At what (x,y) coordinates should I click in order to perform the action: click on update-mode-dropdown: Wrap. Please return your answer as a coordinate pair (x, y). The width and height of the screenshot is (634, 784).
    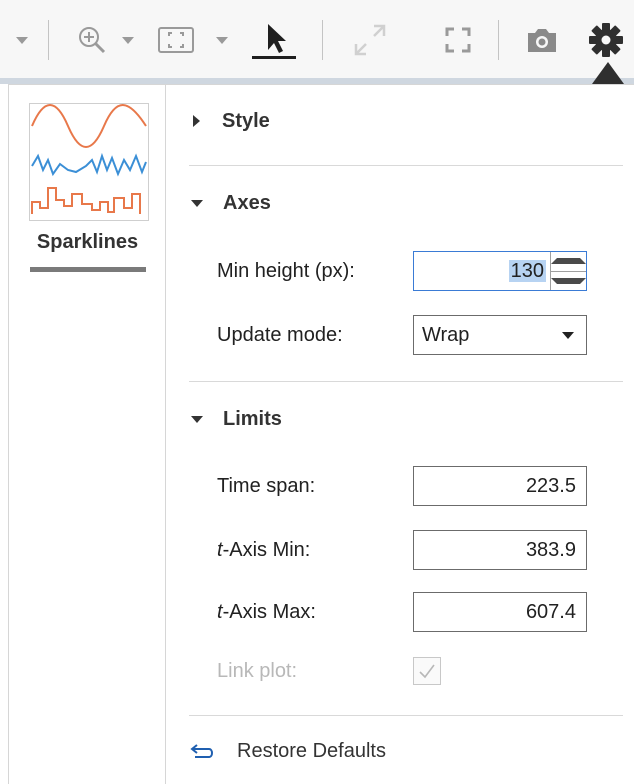
    Looking at the image, I should click on (500, 335).